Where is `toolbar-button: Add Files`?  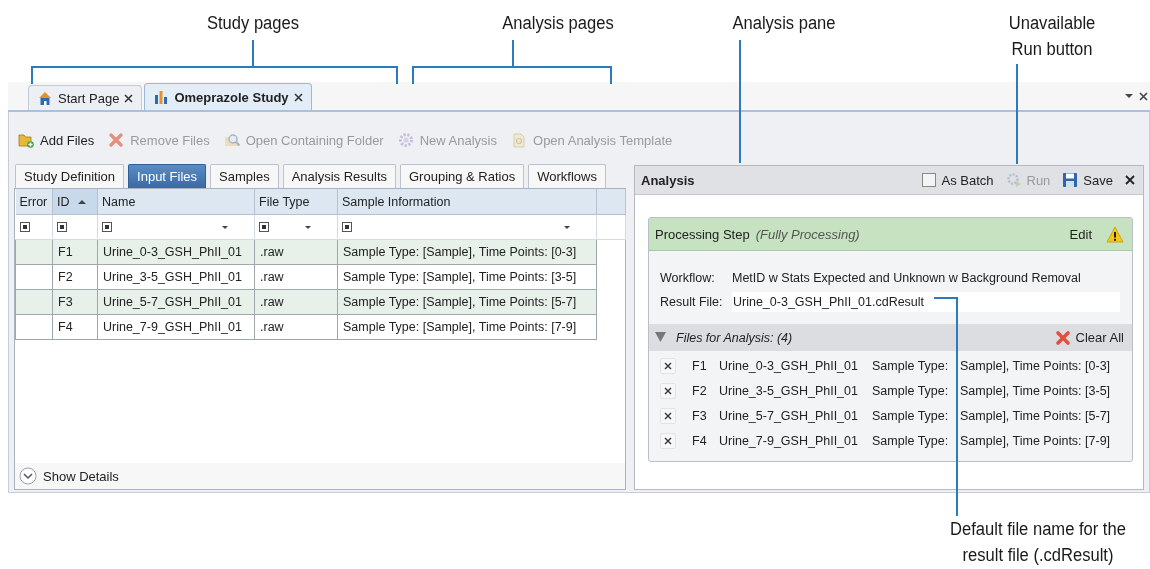
toolbar-button: Add Files is located at coordinates (56, 140).